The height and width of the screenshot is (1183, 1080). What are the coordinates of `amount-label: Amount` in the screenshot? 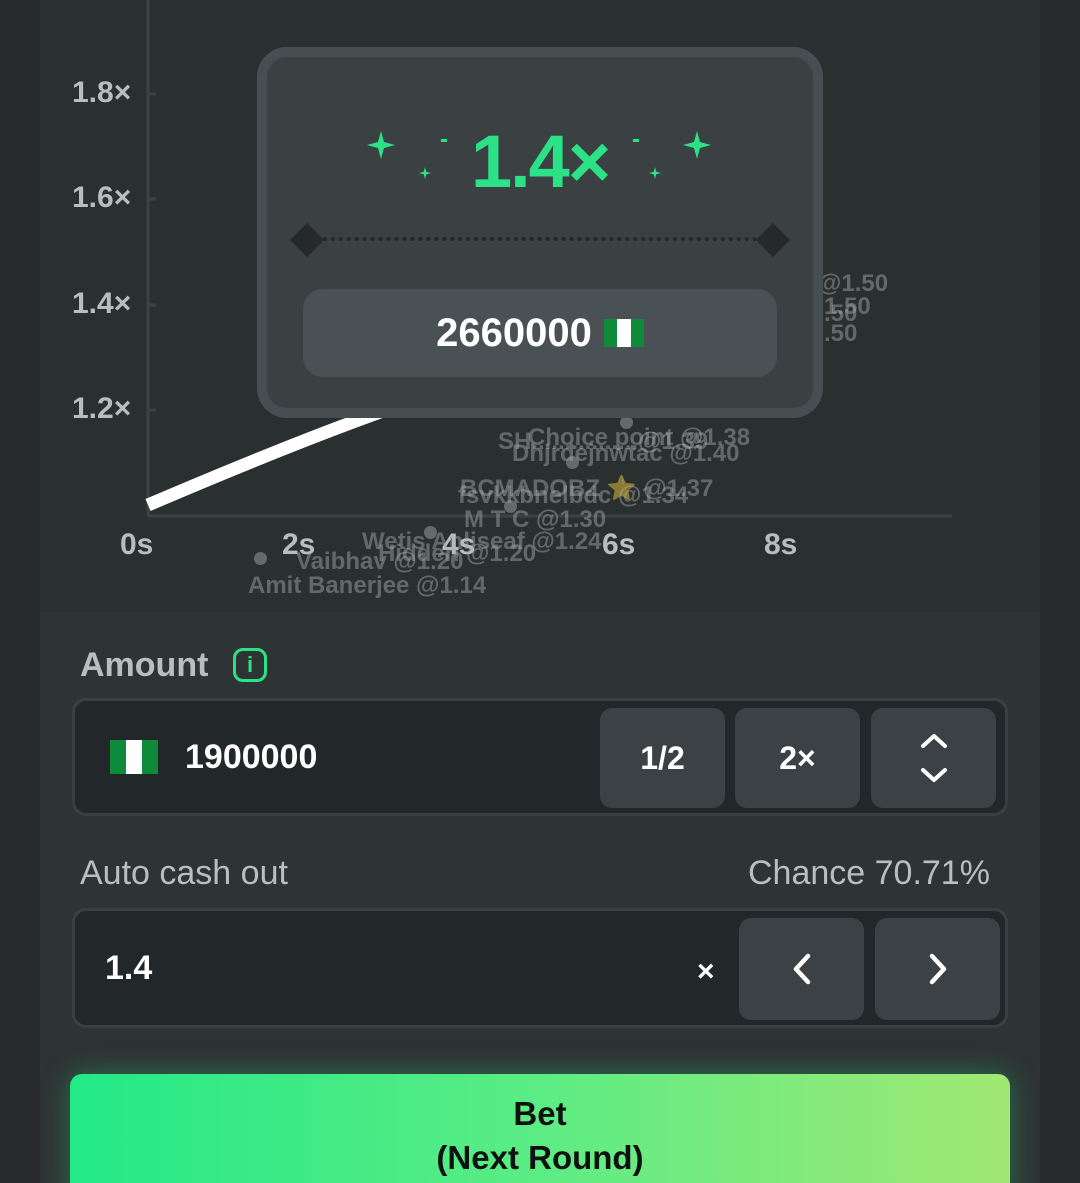 It's located at (144, 665).